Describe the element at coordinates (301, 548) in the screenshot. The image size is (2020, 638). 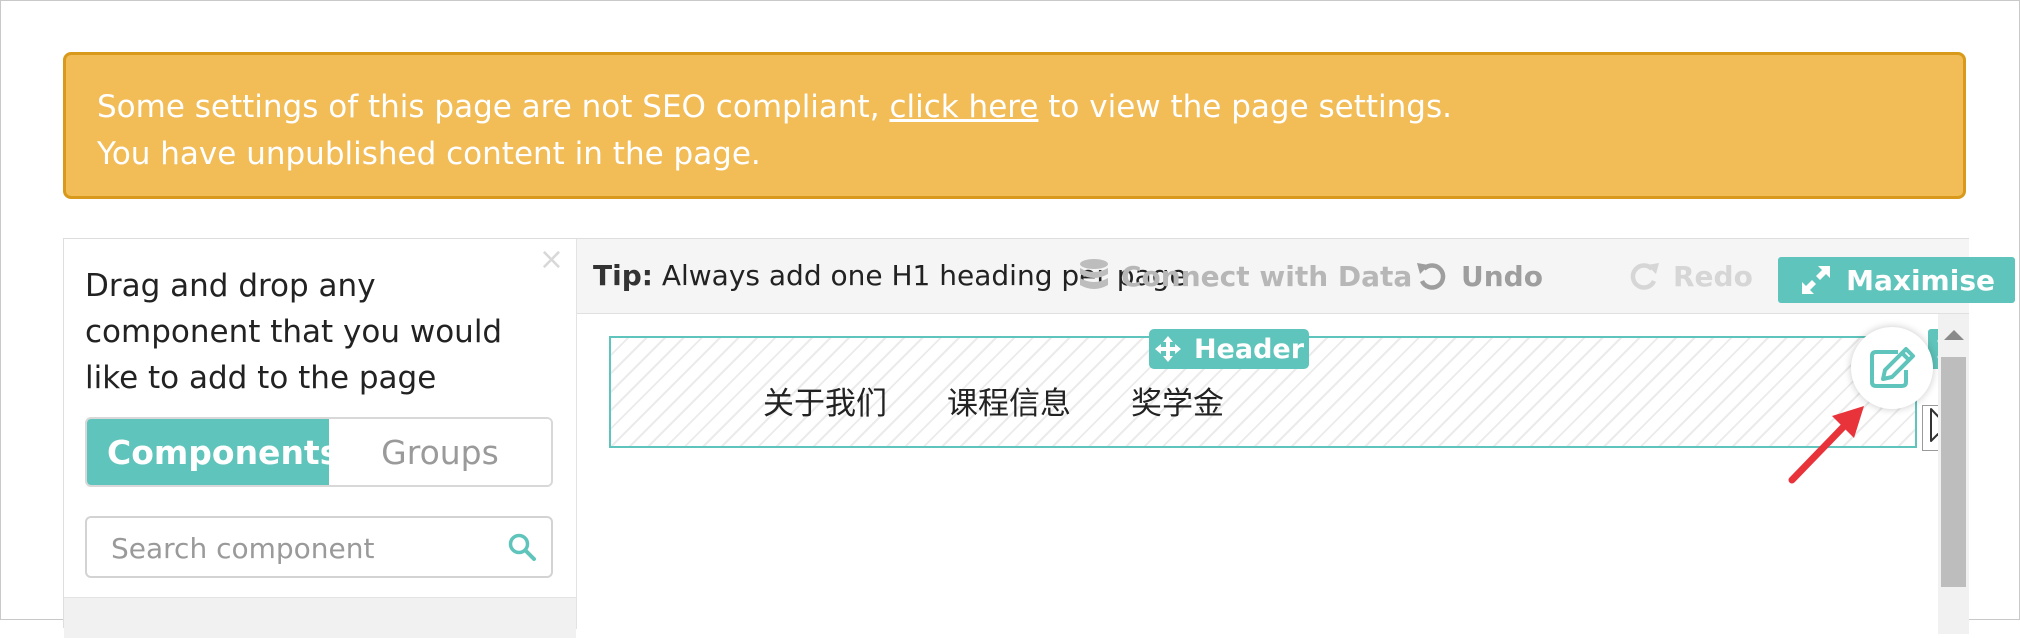
I see `search-component-input` at that location.